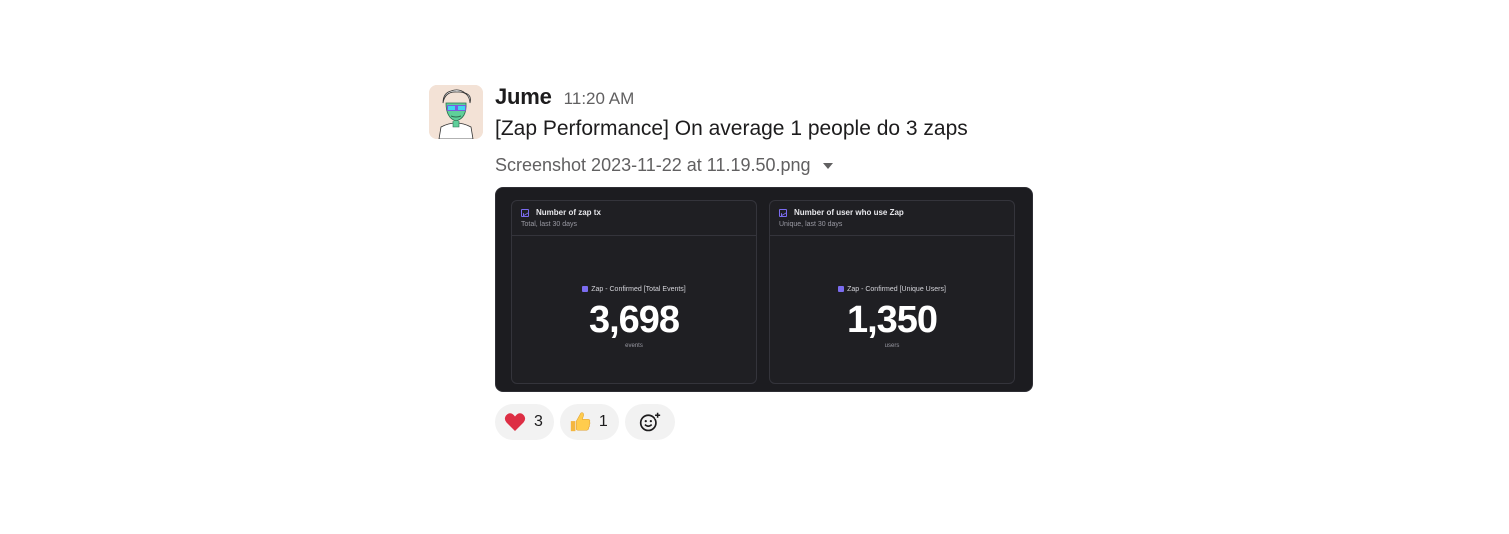 This screenshot has height=534, width=1509. I want to click on reaction-heart: 3, so click(524, 422).